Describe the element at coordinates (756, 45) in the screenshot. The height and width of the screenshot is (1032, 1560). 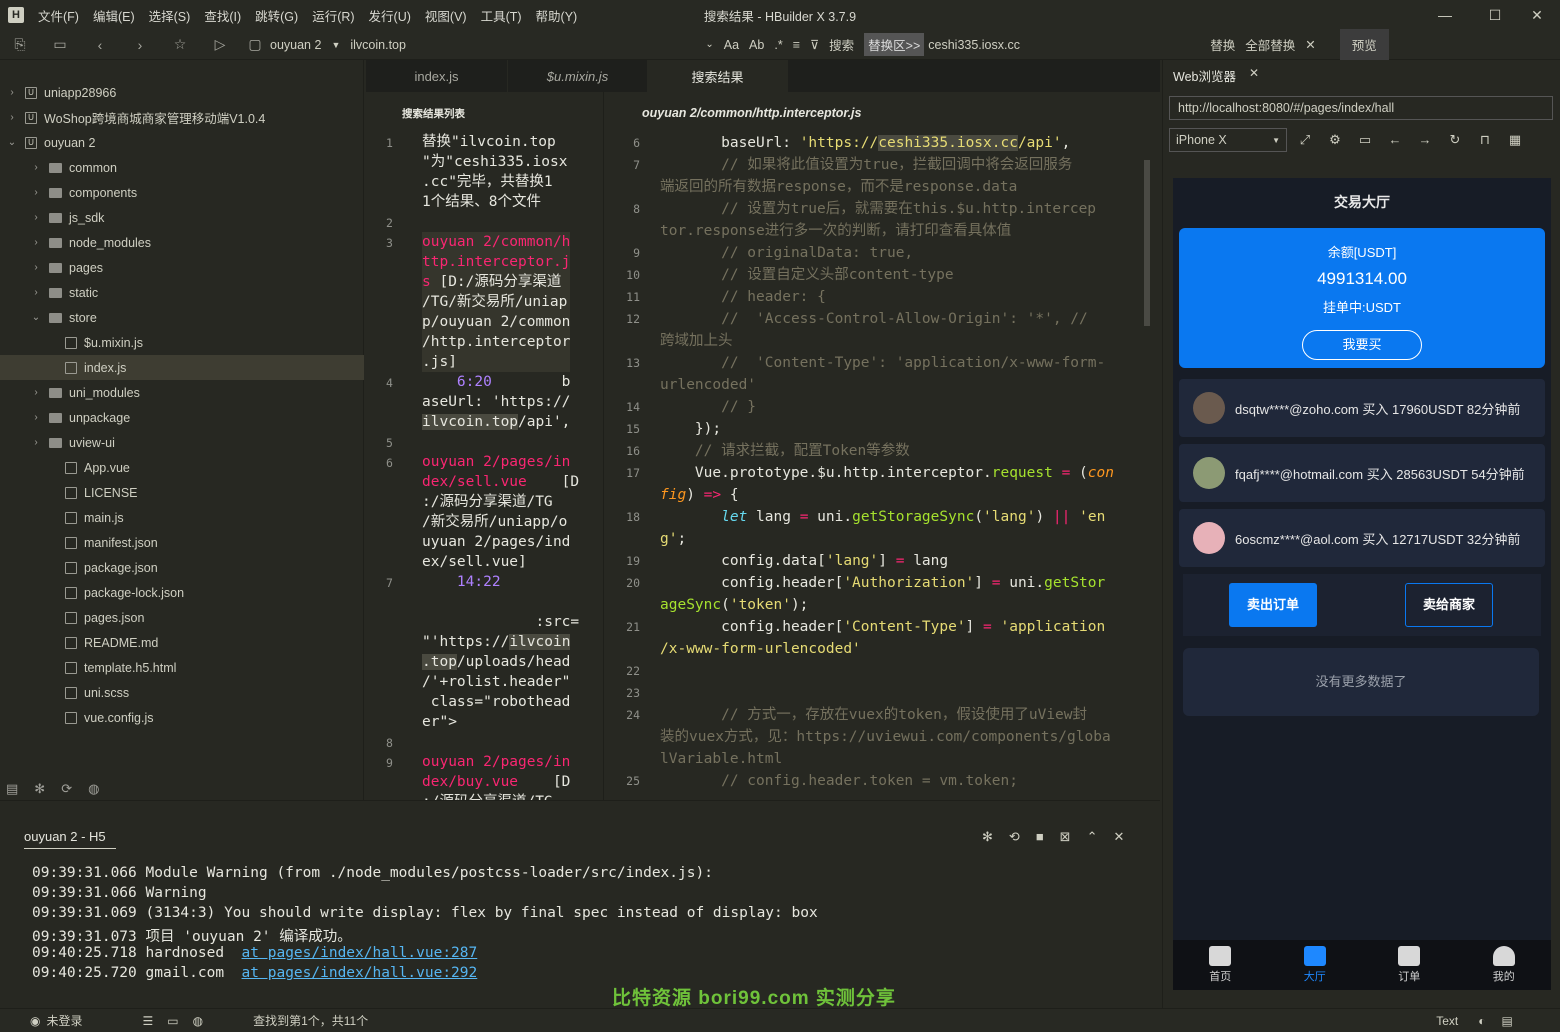
I see `word-icon: Ab` at that location.